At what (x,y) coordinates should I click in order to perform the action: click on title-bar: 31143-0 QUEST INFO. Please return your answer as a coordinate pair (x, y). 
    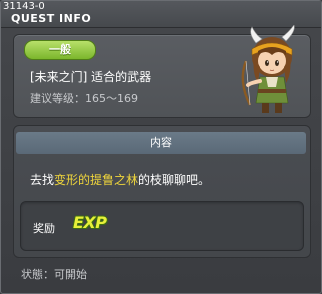
    Looking at the image, I should click on (161, 14).